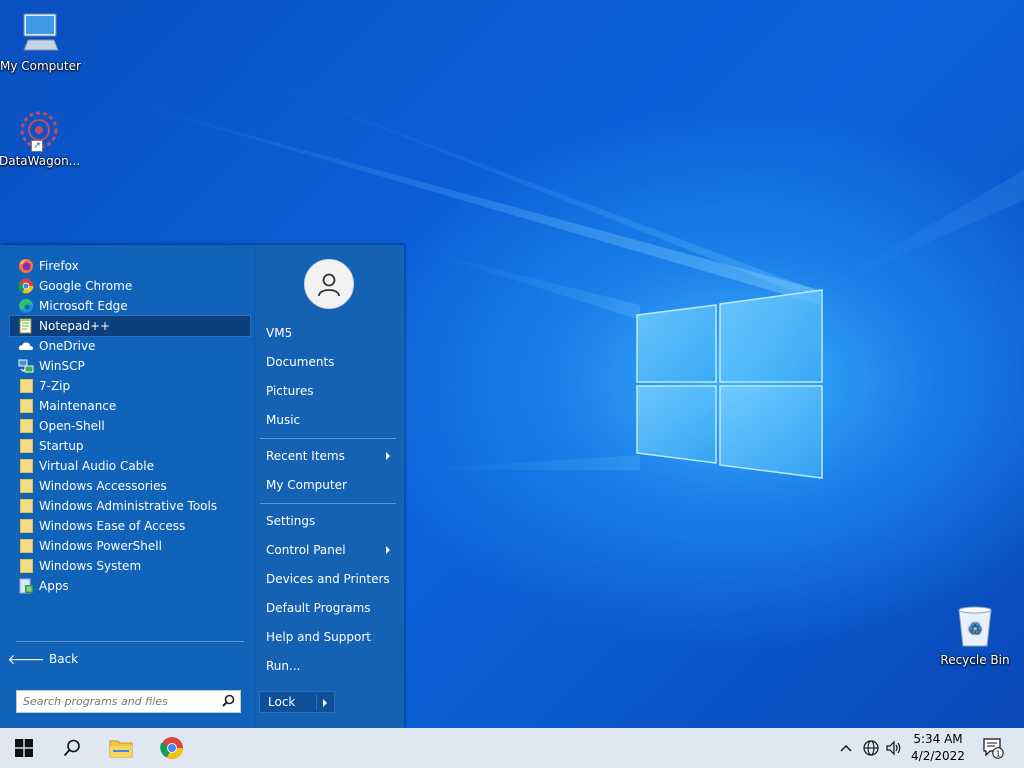  What do you see at coordinates (26, 326) in the screenshot?
I see `notepadpp-icon` at bounding box center [26, 326].